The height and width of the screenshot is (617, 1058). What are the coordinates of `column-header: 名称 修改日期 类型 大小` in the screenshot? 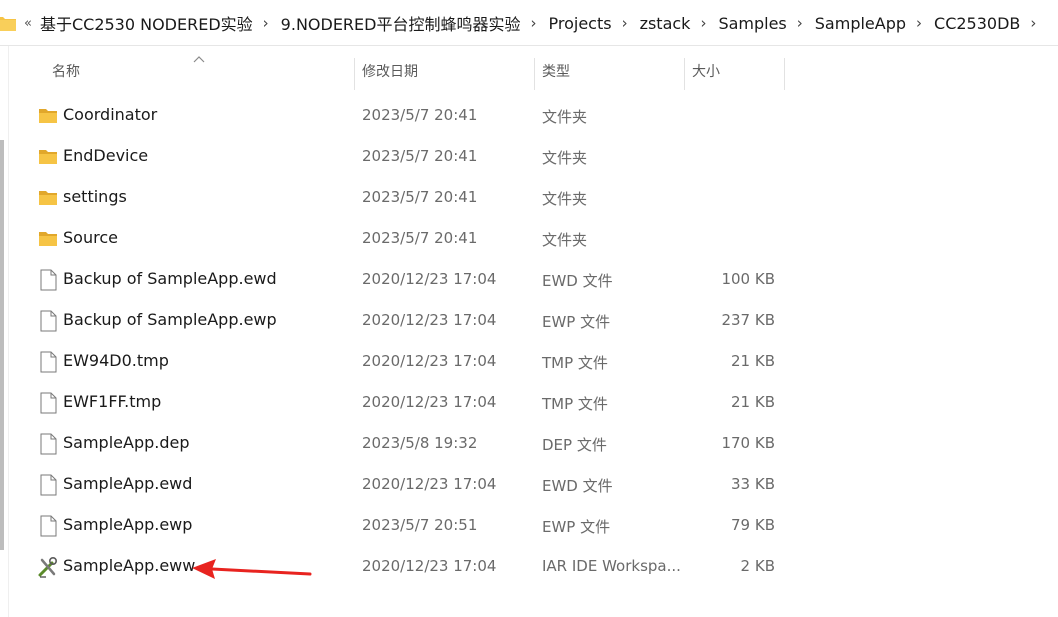 It's located at (529, 68).